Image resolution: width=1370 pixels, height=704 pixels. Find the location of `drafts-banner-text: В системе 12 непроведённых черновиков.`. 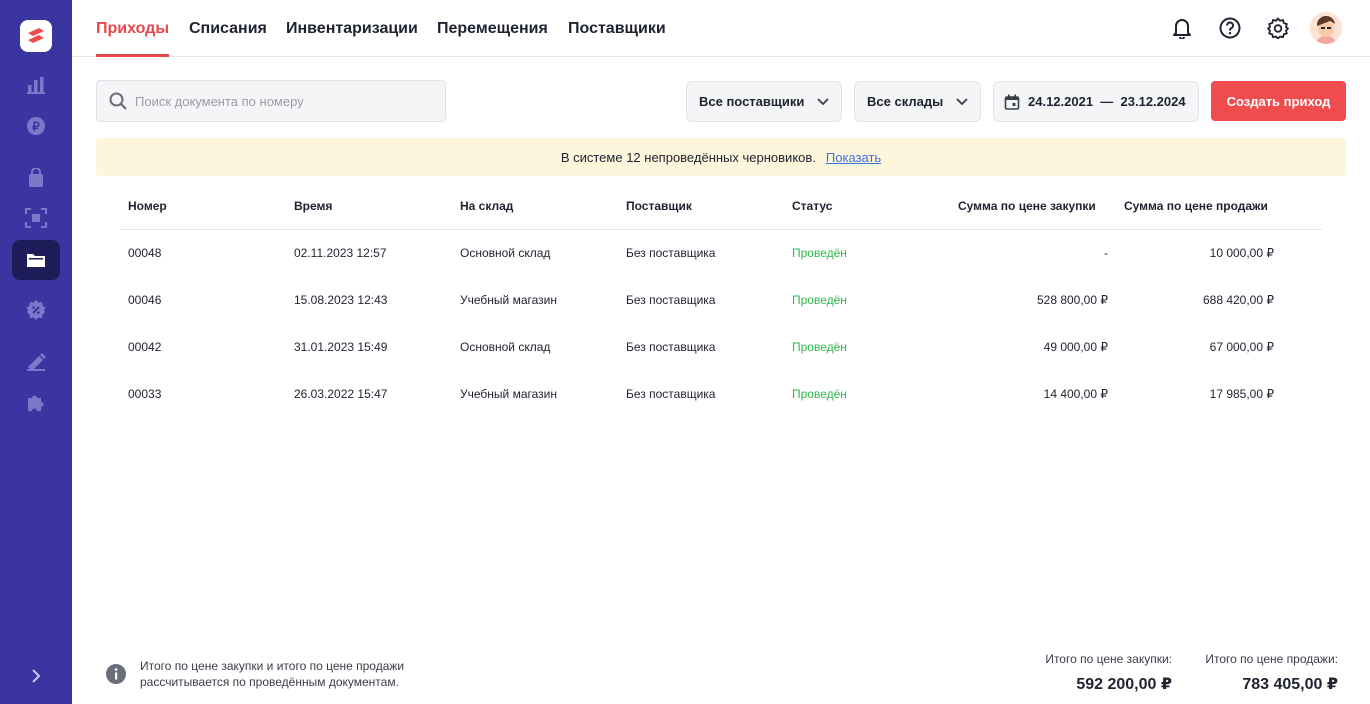

drafts-banner-text: В системе 12 непроведённых черновиков. is located at coordinates (688, 157).